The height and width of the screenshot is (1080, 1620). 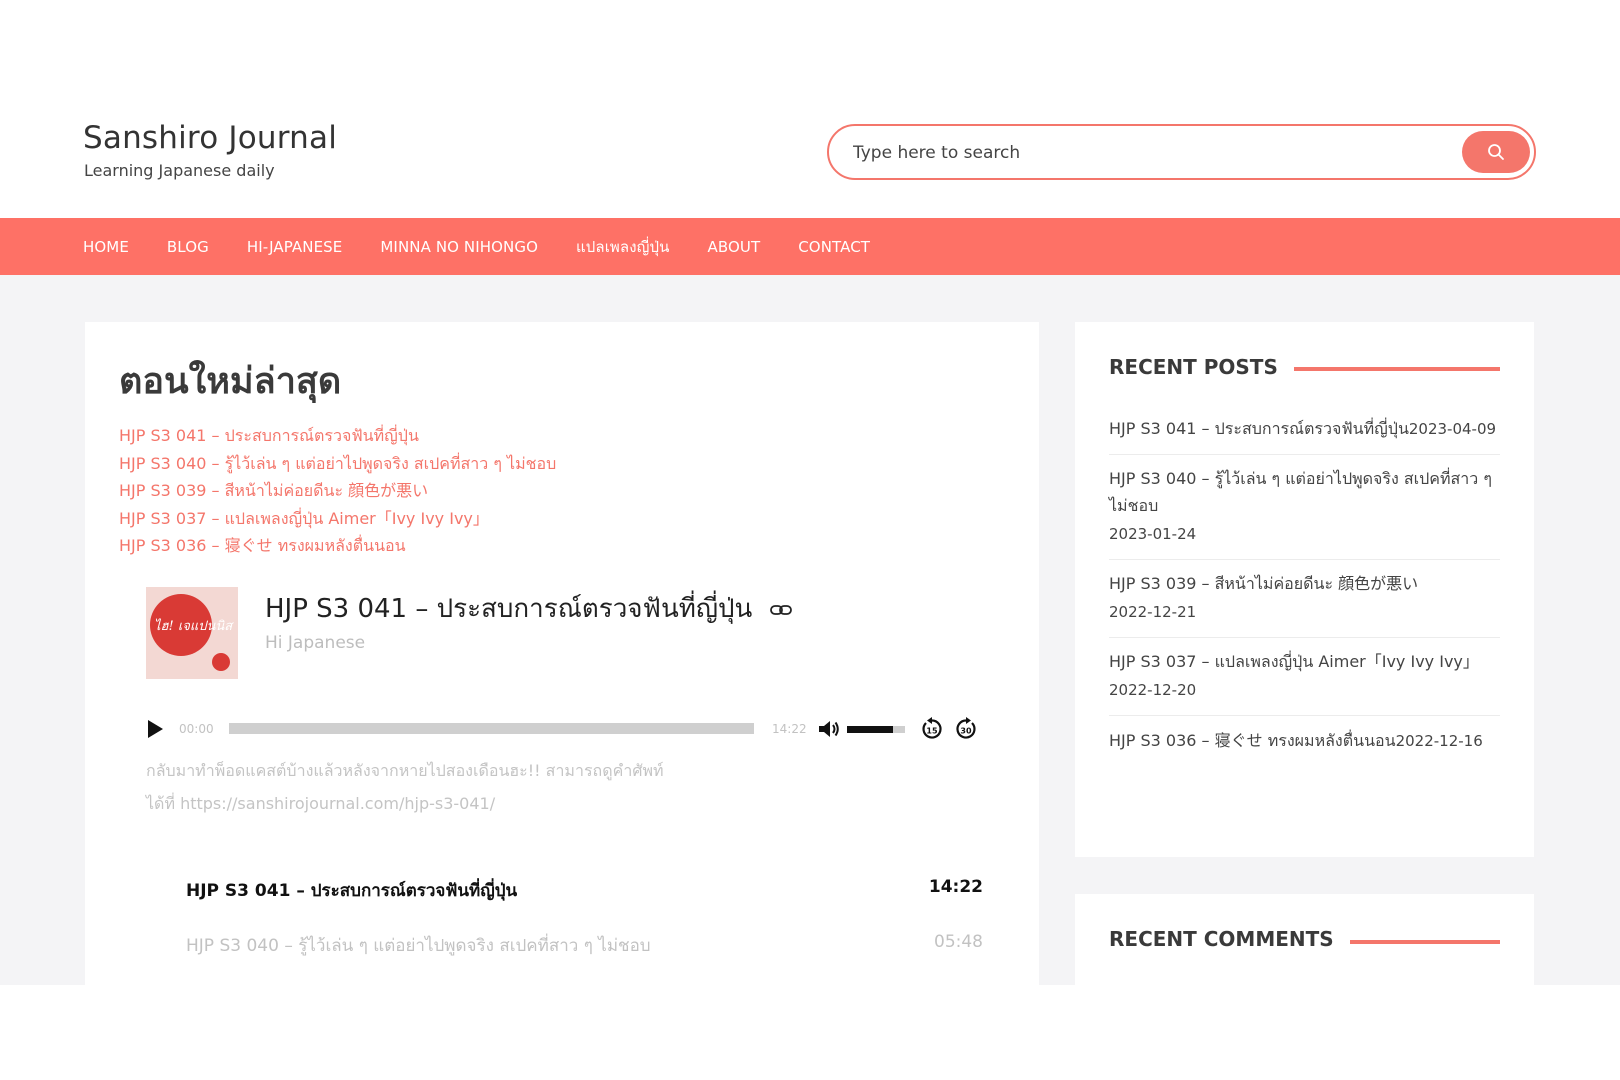 I want to click on recent-post-date: 2023-04-09, so click(x=1452, y=429).